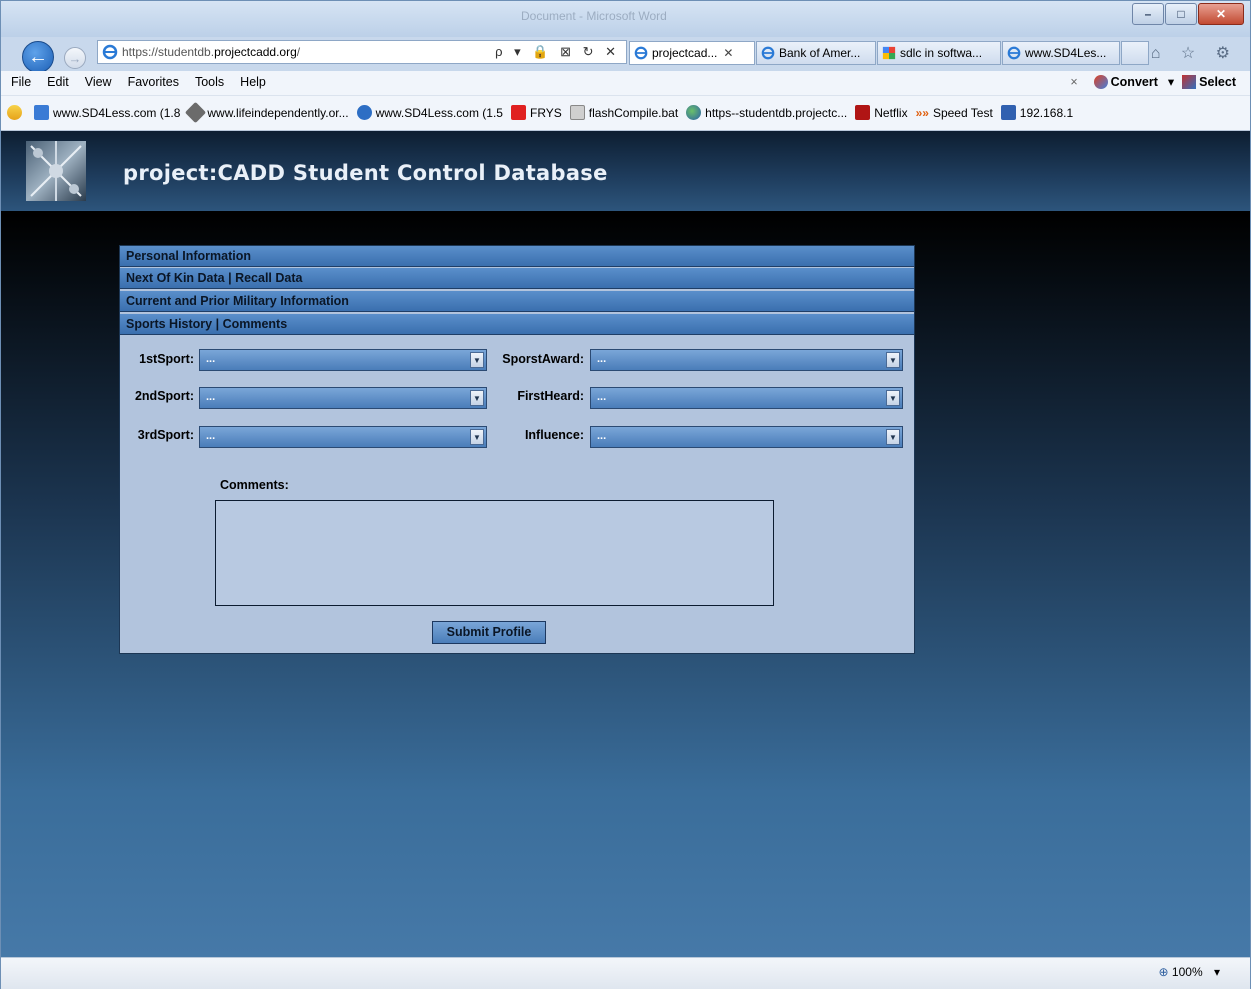 This screenshot has width=1251, height=989. I want to click on favorite-item: FRYS, so click(536, 112).